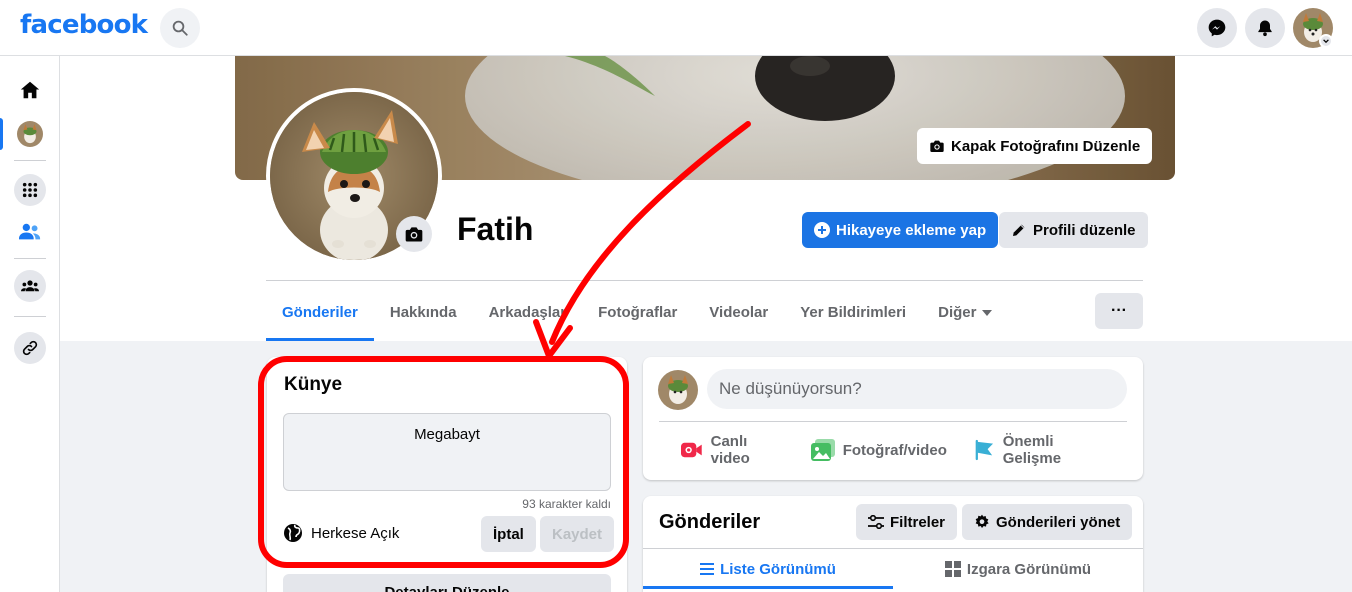  I want to click on whats-on-your-mind-input: Ne düşünüyorsun?, so click(917, 389).